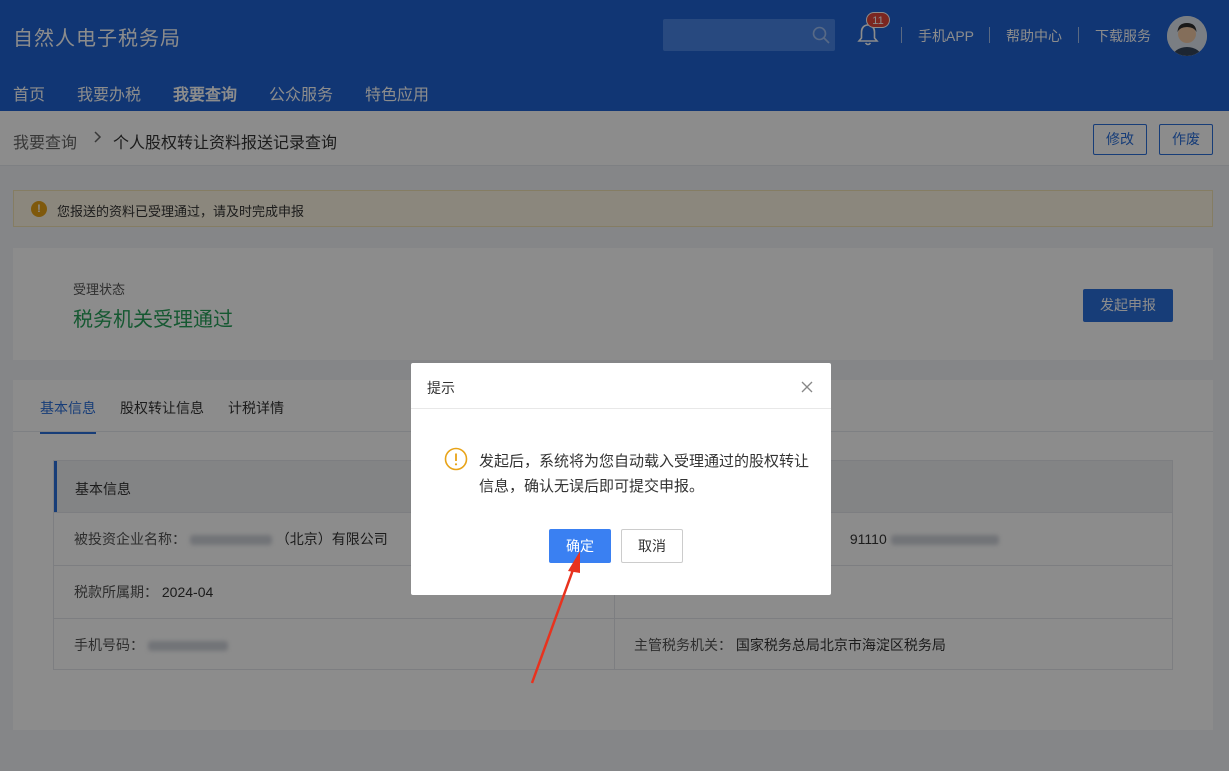 The image size is (1229, 771). I want to click on dialog-title: 提示, so click(441, 388).